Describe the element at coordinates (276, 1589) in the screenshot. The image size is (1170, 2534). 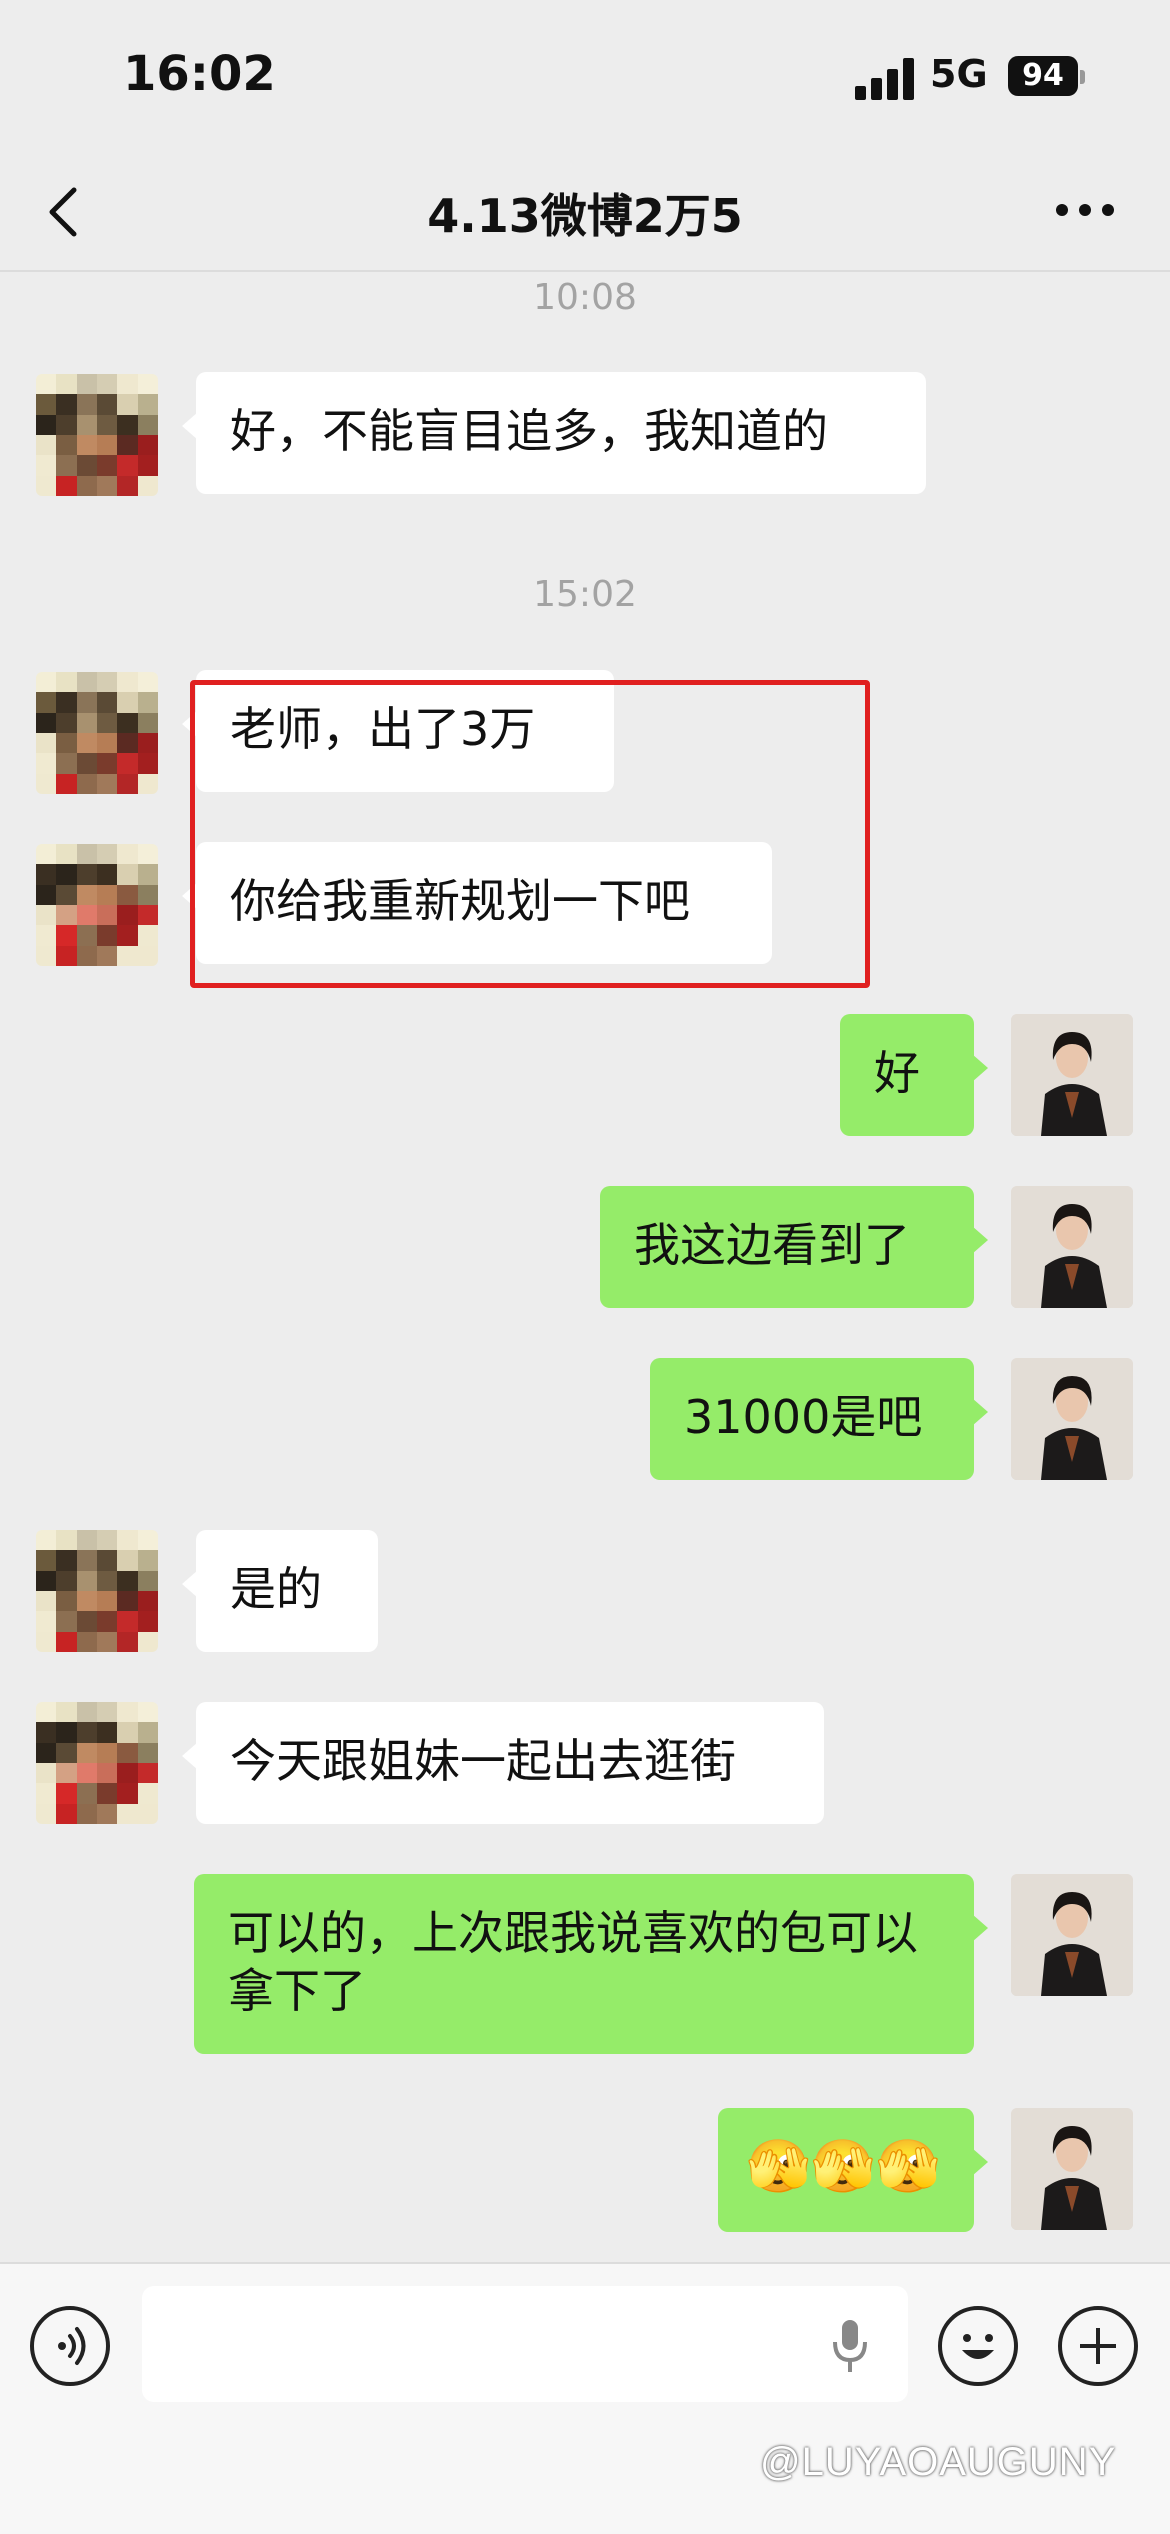
I see `message-text: 是的` at that location.